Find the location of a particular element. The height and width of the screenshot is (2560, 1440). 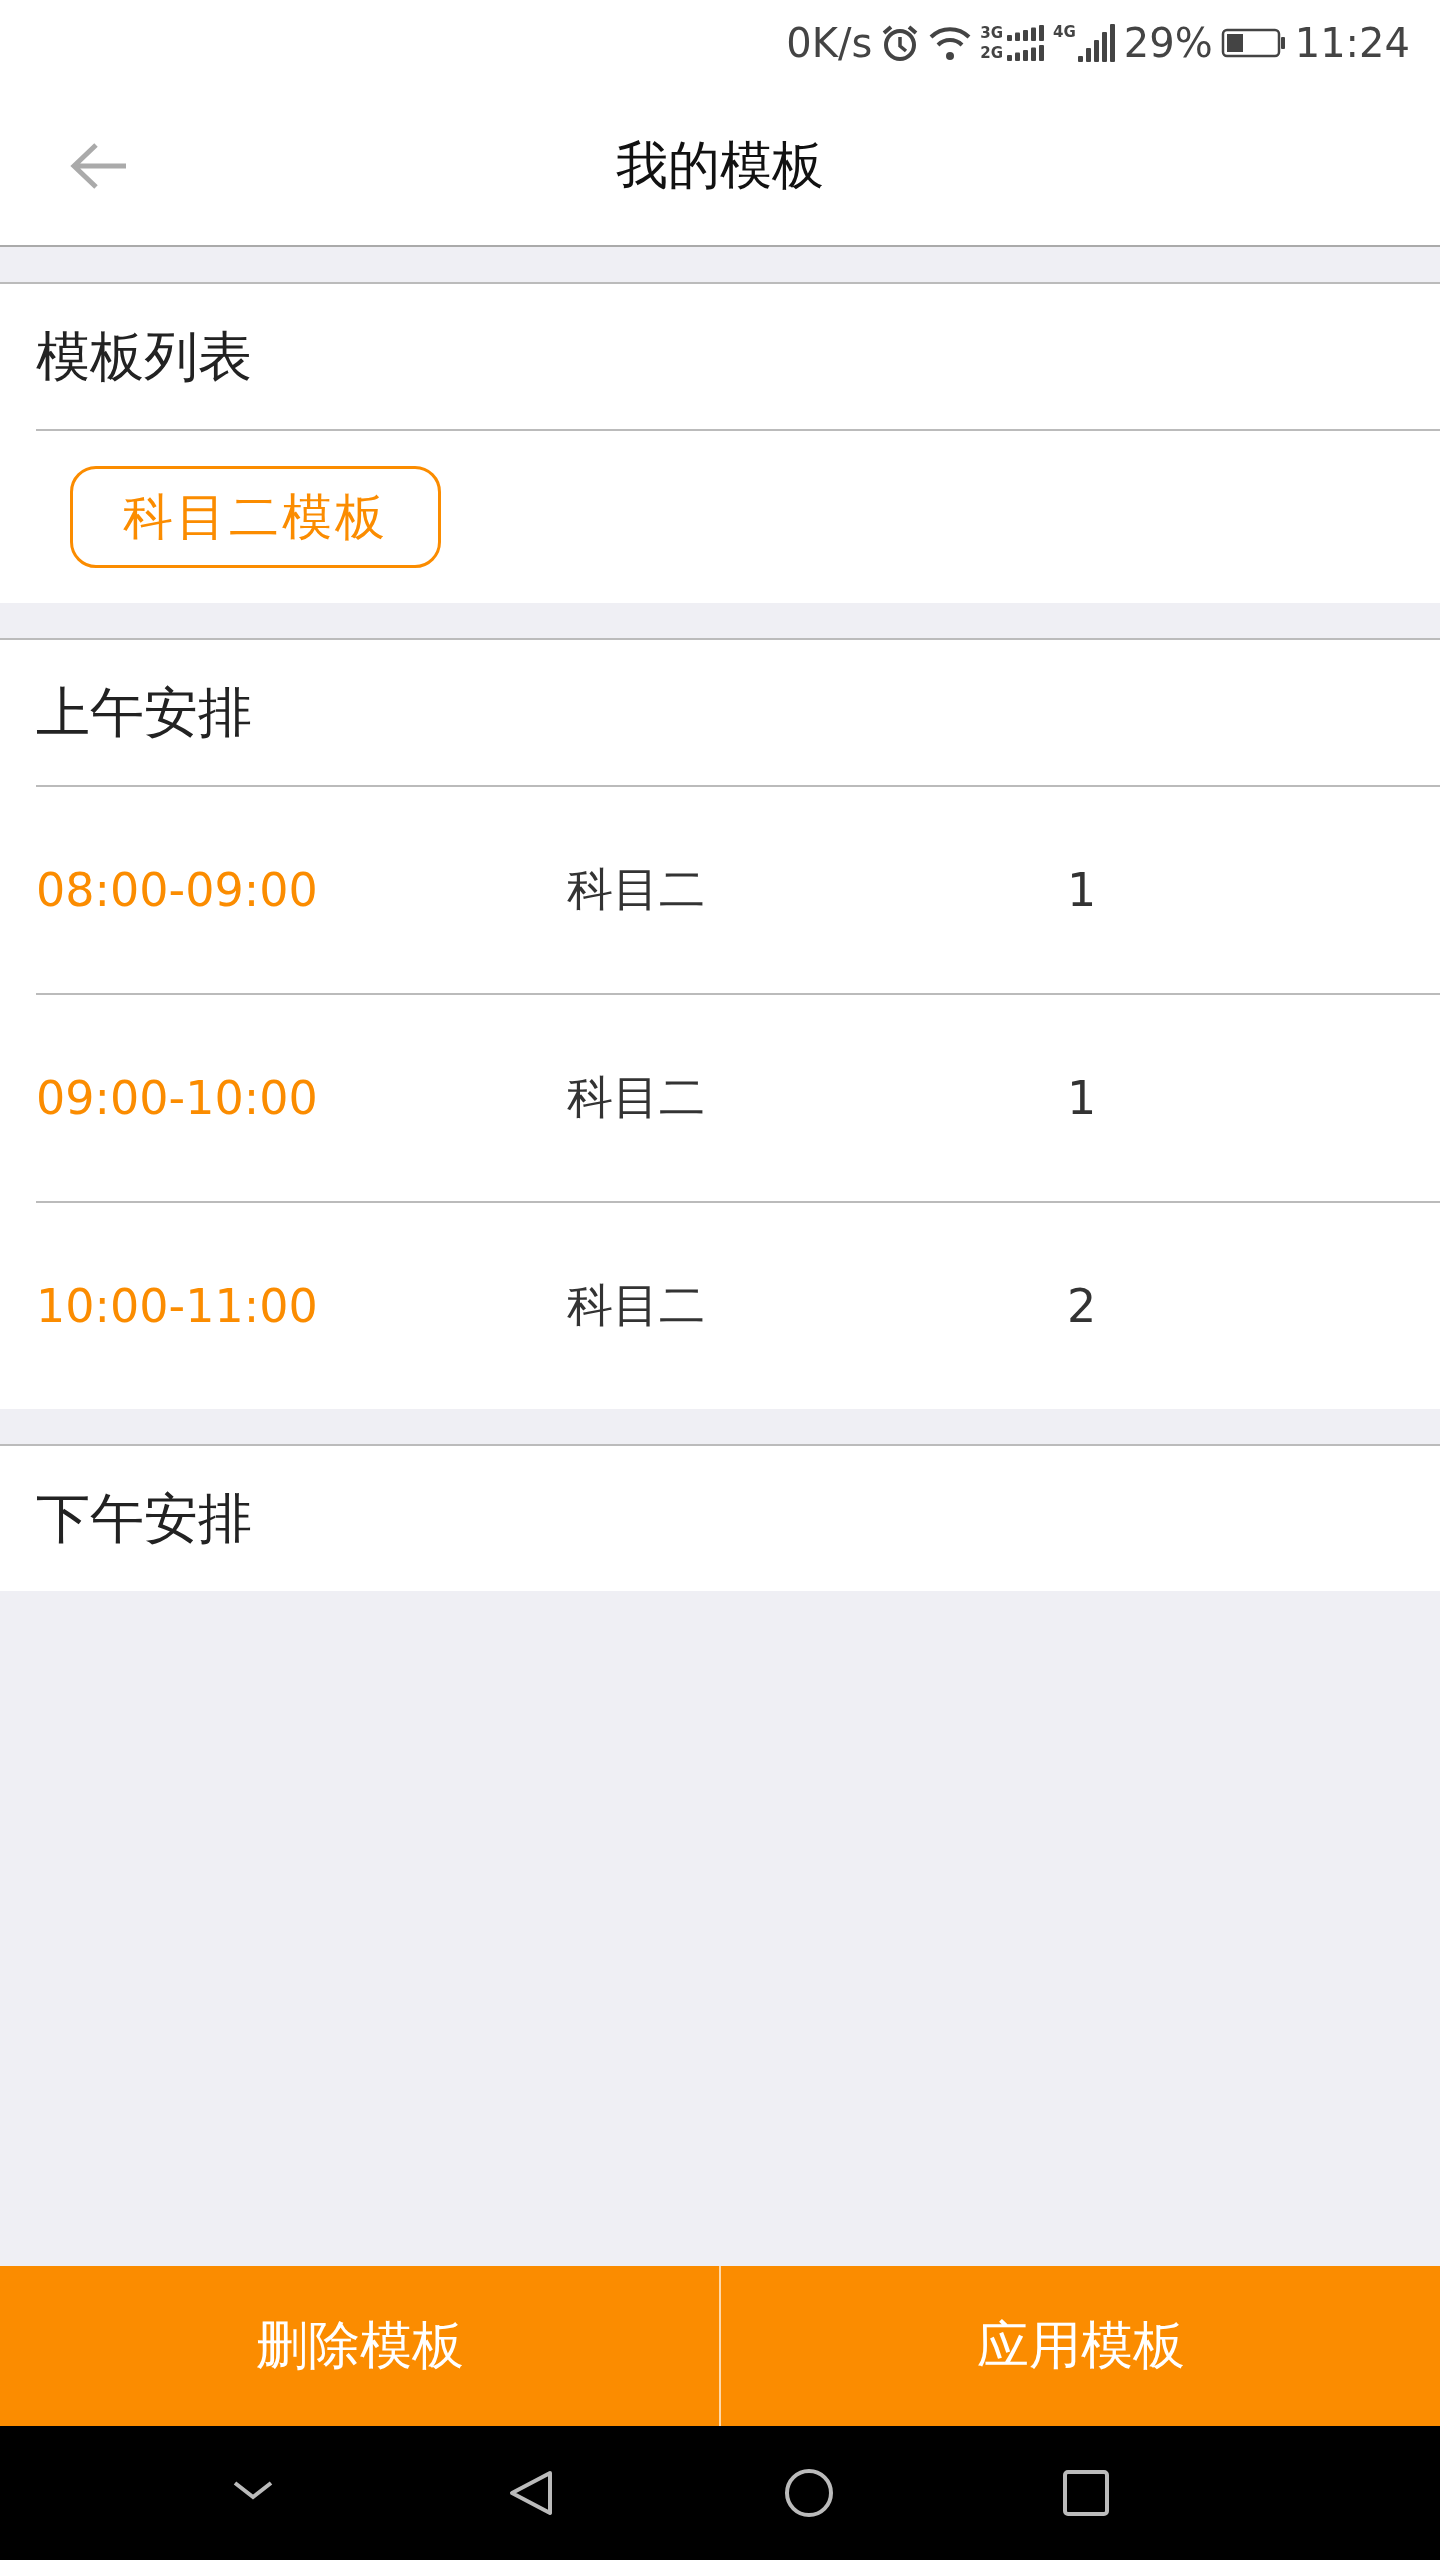

time-slot: 09:00-10:00 is located at coordinates (301, 1098).